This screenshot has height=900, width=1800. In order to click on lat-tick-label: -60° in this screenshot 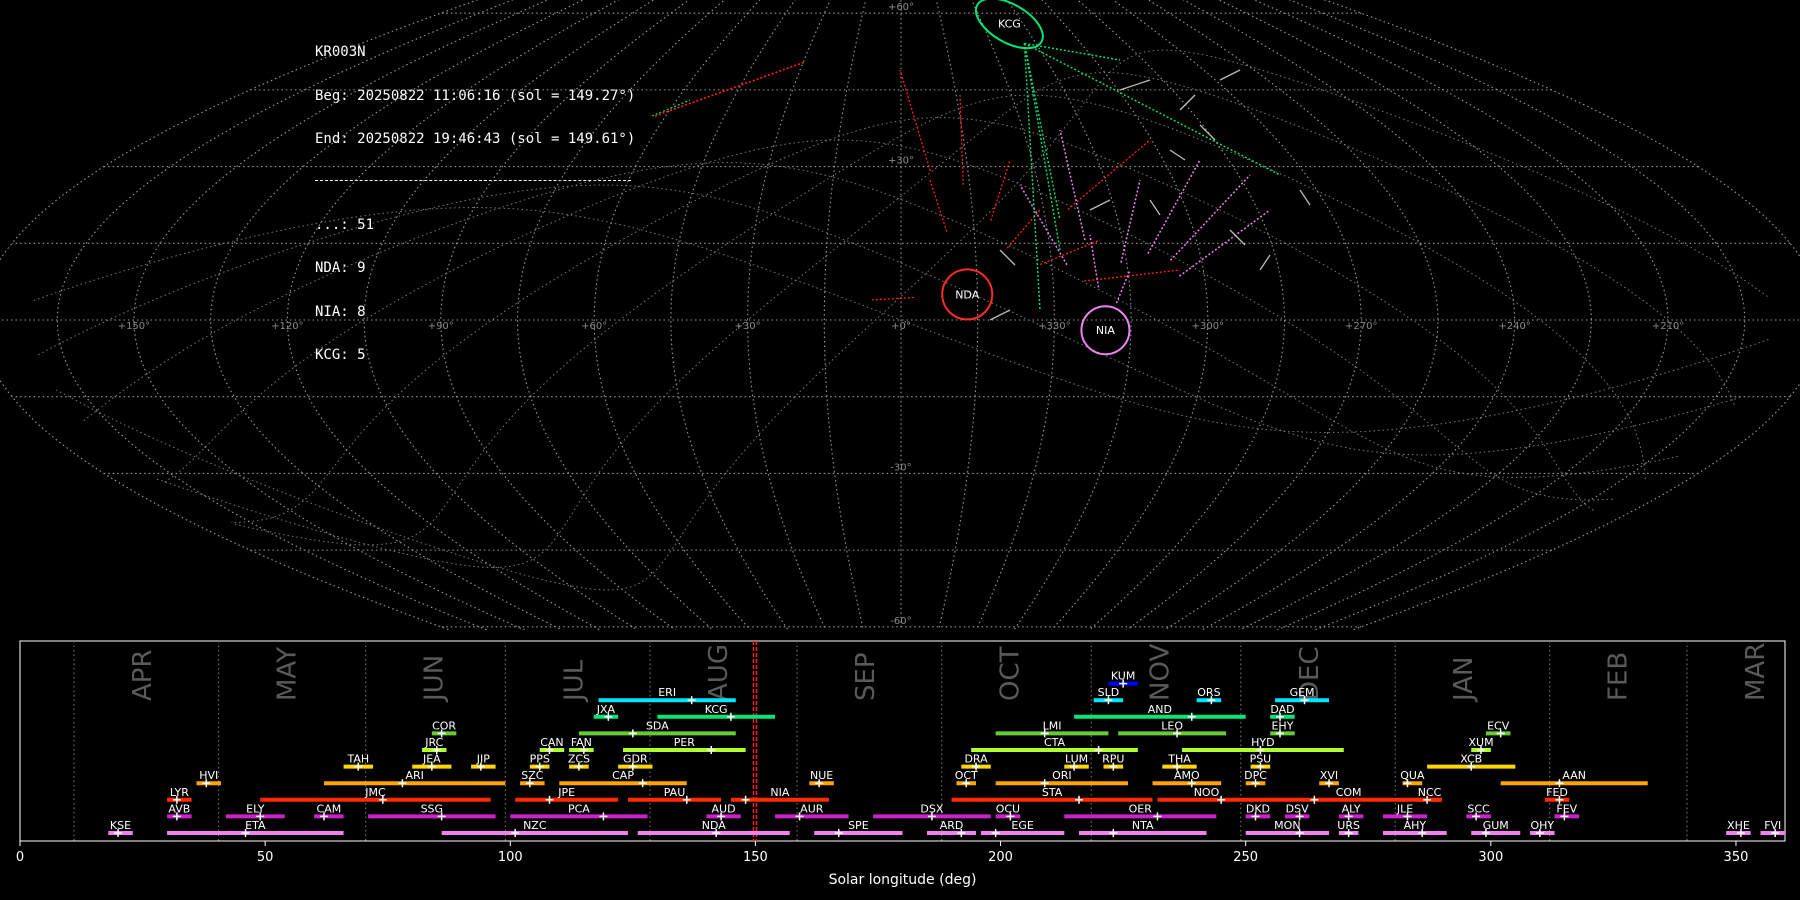, I will do `click(900, 621)`.